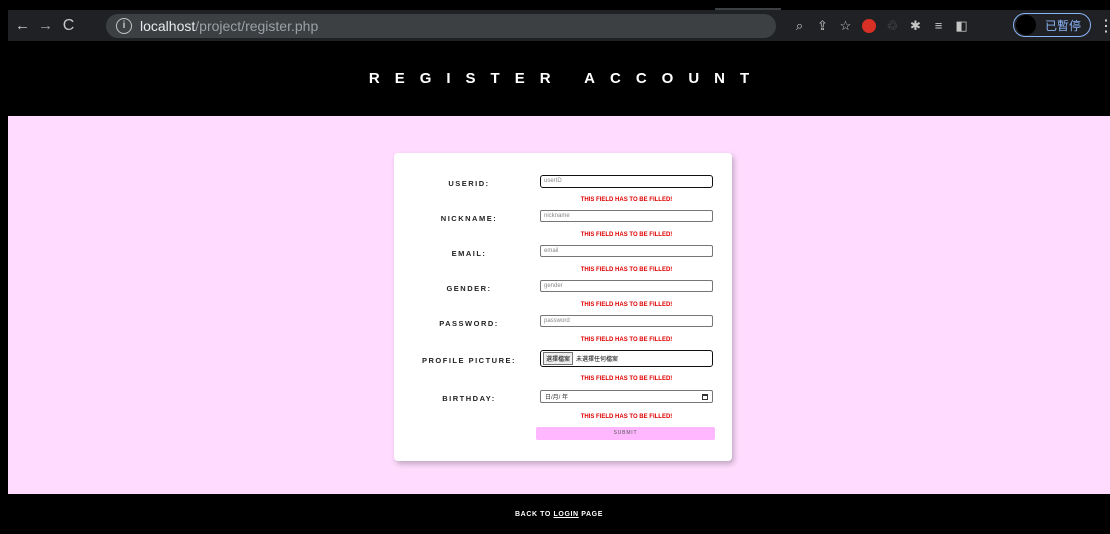 The height and width of the screenshot is (534, 1110). I want to click on nickname-input: nickname, so click(626, 216).